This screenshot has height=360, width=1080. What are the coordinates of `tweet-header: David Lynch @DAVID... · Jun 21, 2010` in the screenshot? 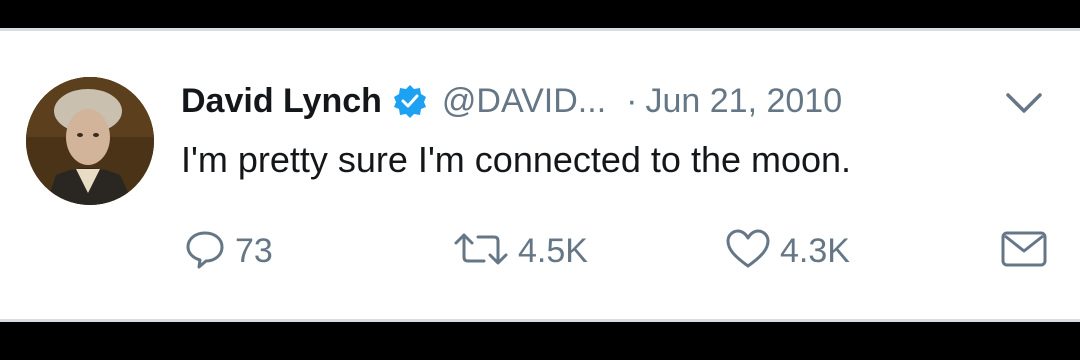 It's located at (511, 101).